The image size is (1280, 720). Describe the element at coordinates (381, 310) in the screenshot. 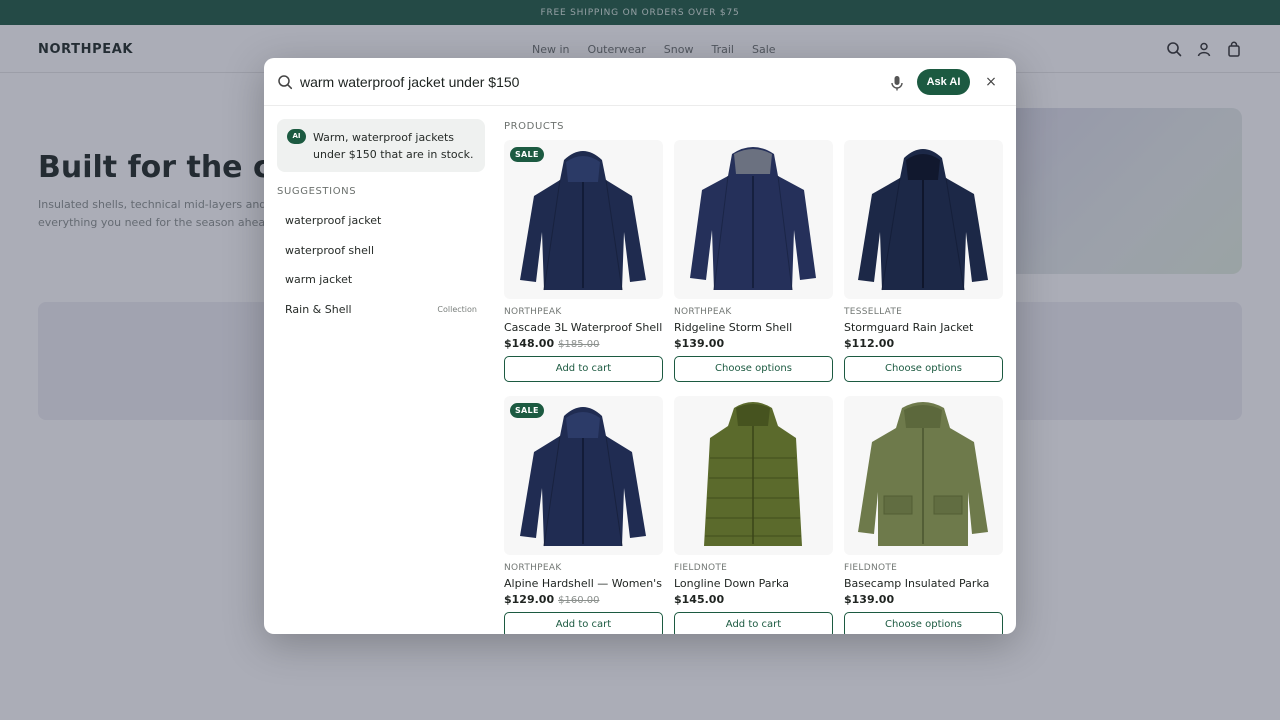

I see `suggestion-item: Rain & Shell Collection` at that location.